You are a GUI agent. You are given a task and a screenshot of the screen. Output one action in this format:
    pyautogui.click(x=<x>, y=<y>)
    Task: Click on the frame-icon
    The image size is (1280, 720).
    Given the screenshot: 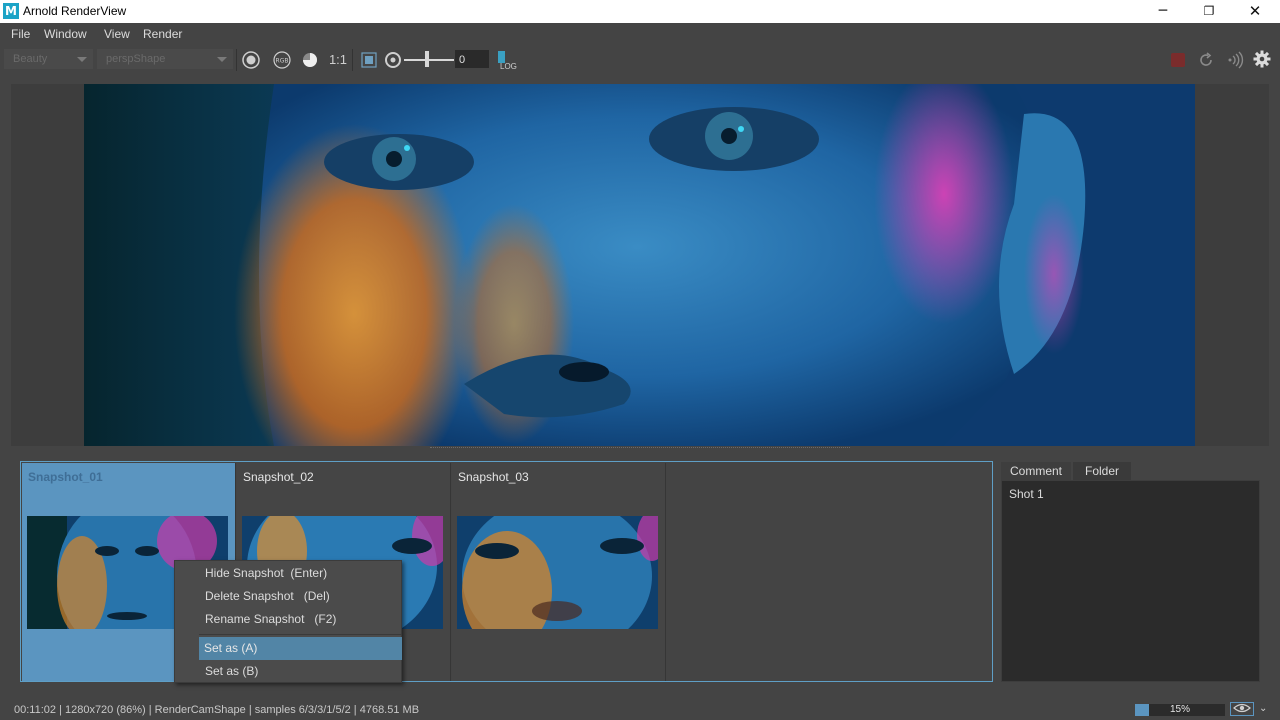 What is the action you would take?
    pyautogui.click(x=369, y=60)
    